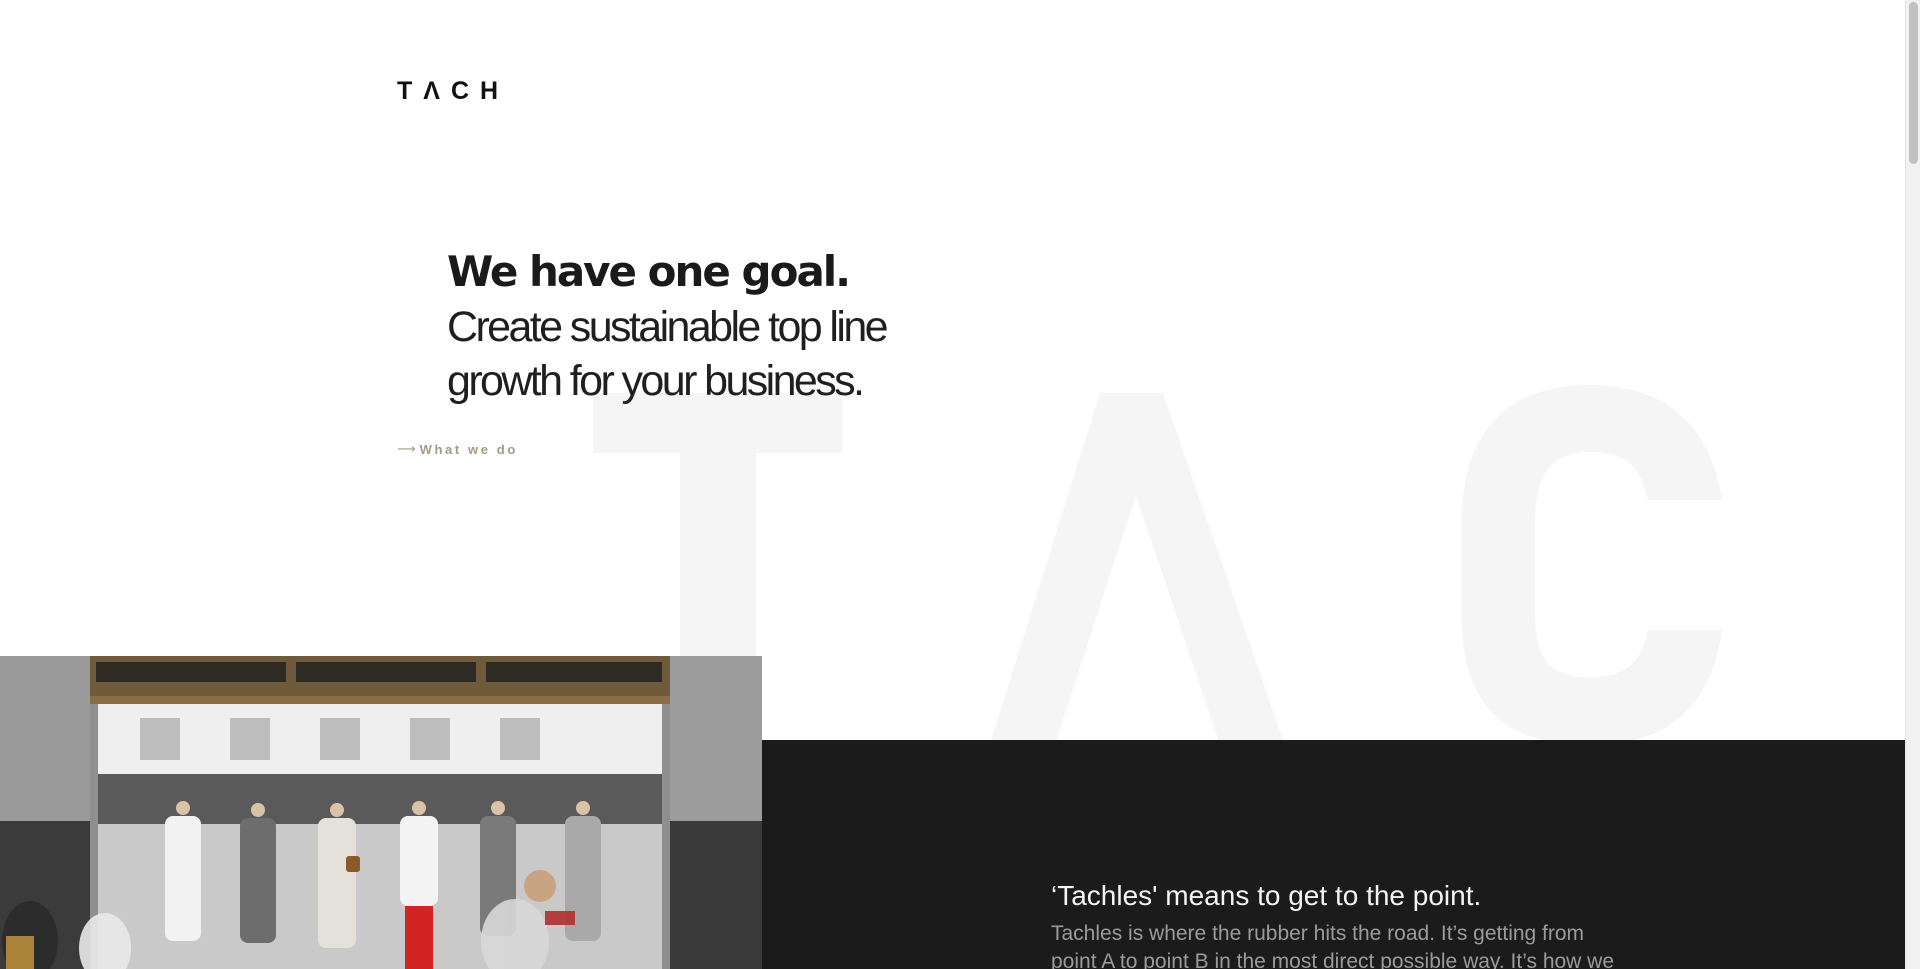  I want to click on watermark-letter-c, so click(1592, 565).